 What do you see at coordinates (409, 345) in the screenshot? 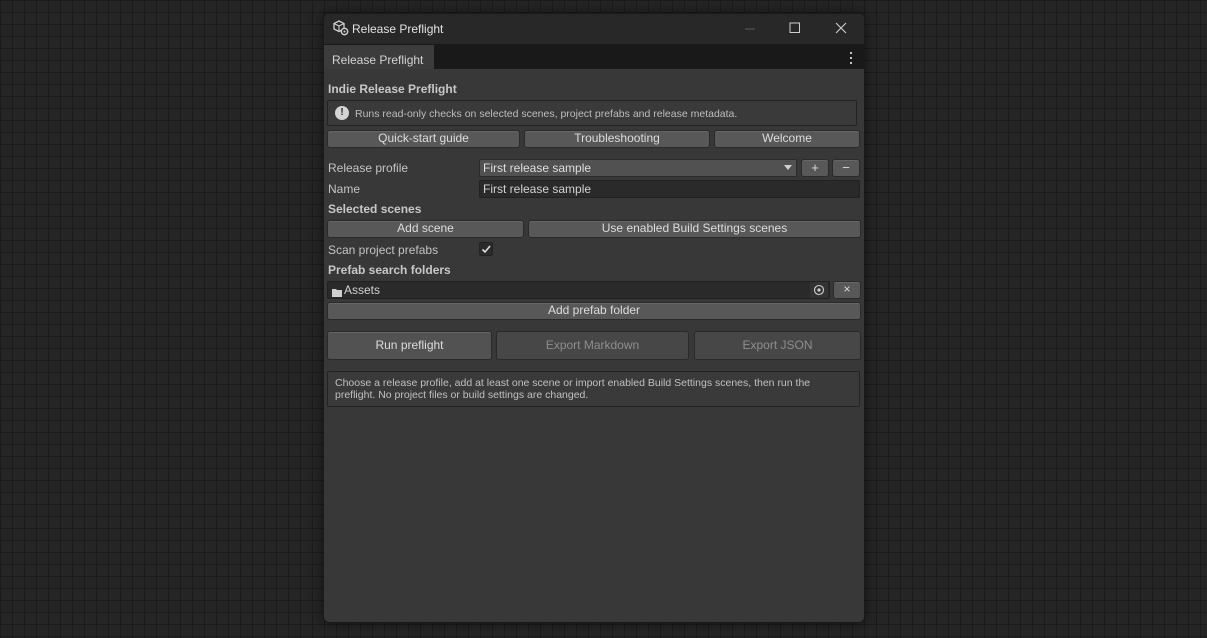
I see `run-preflight-button: Run preflight` at bounding box center [409, 345].